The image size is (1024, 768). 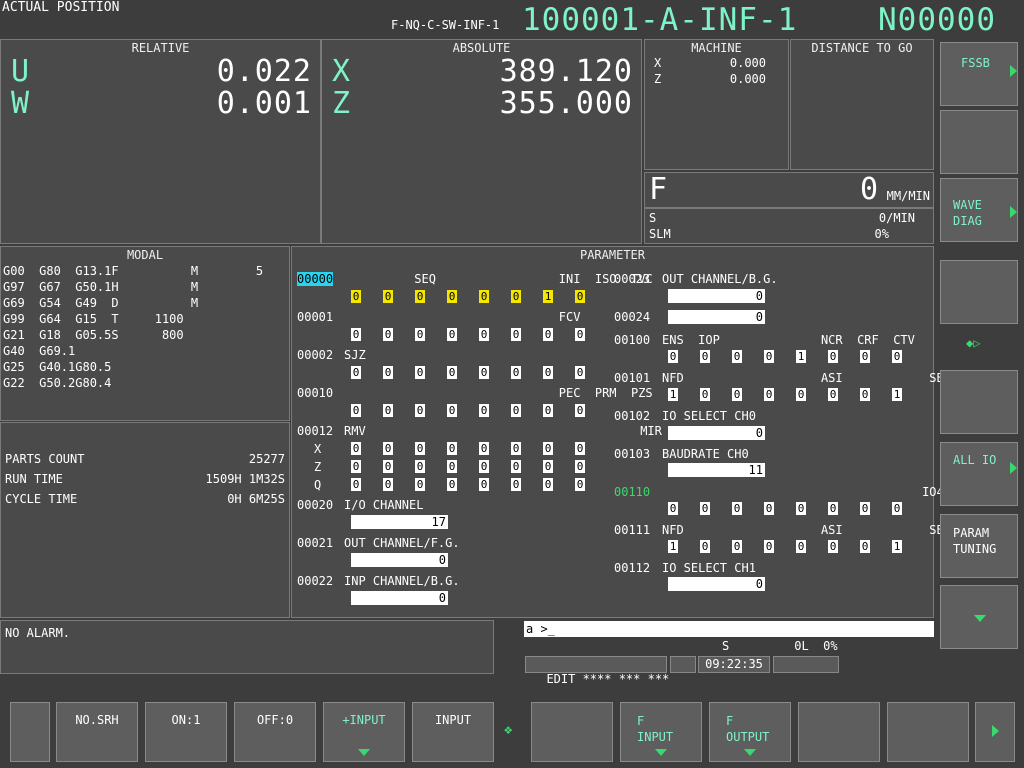 What do you see at coordinates (632, 317) in the screenshot?
I see `param-00024-no: 00024` at bounding box center [632, 317].